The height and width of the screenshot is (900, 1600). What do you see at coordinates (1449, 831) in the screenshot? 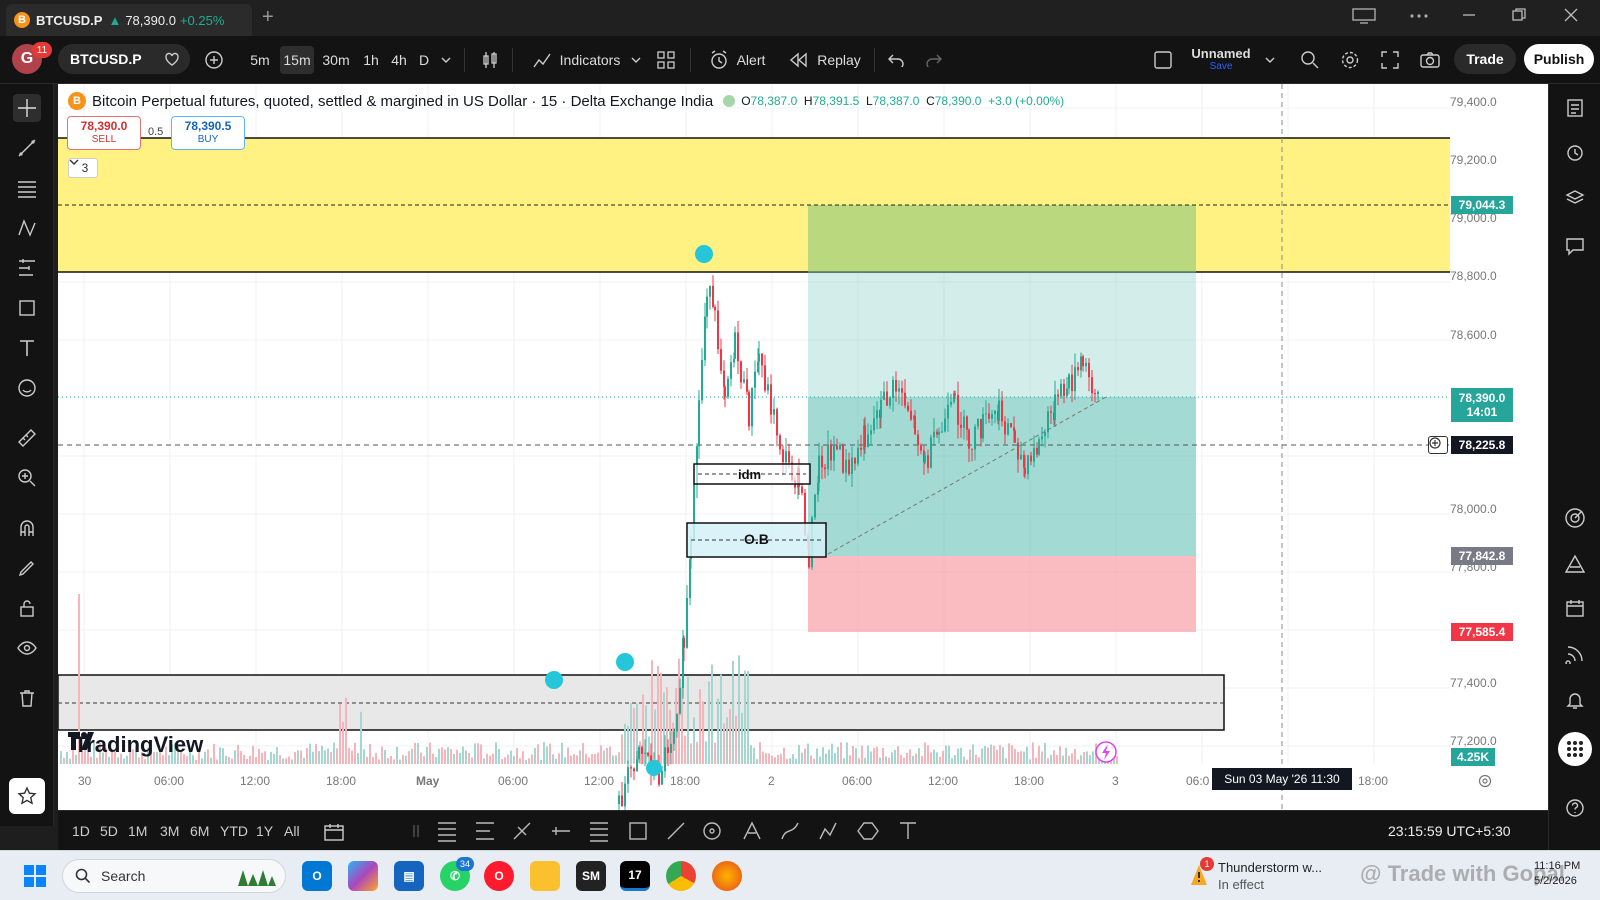
I see `exchange-clock: 23:15:59 UTC+5:30` at bounding box center [1449, 831].